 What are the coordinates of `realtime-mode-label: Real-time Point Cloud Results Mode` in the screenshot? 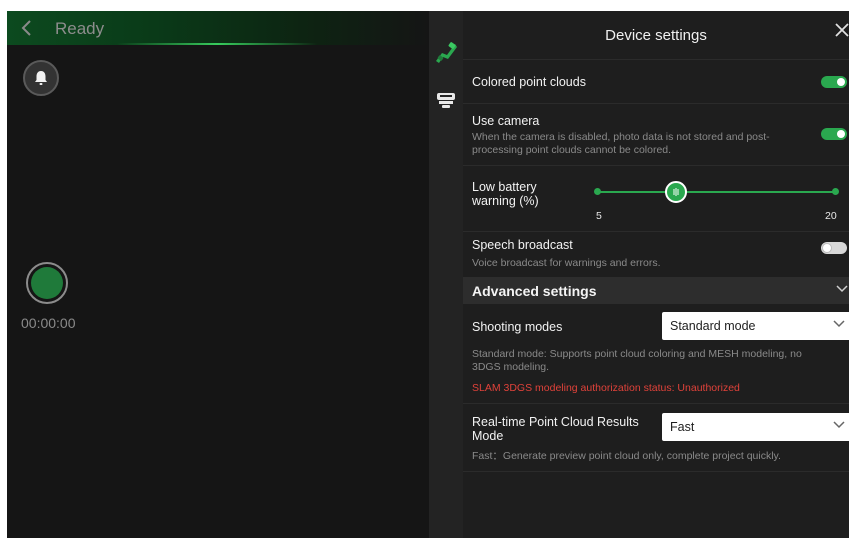 It's located at (555, 429).